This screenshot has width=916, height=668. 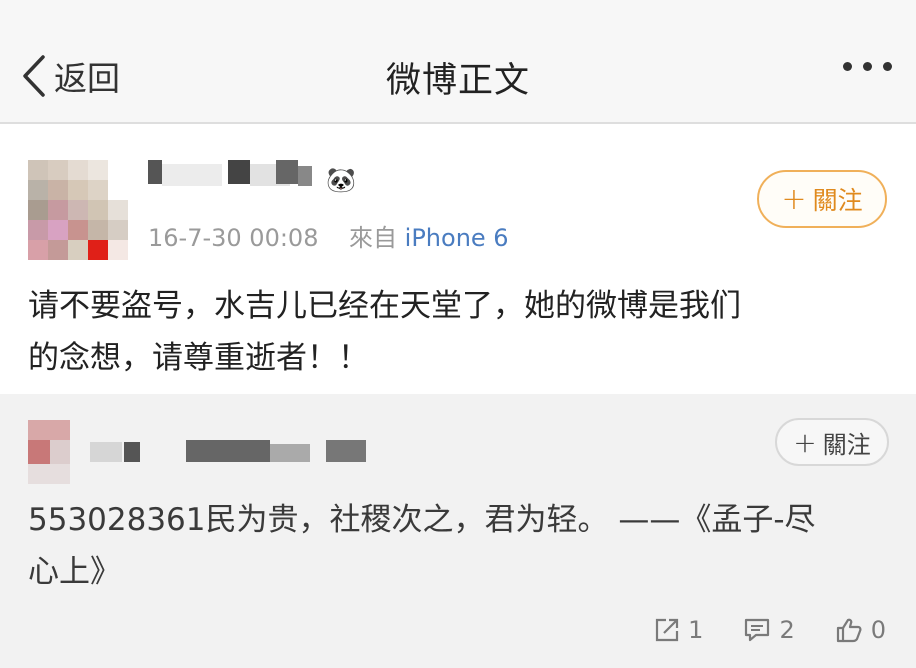 I want to click on repost-text-line: 553028361民为贵，社稷次之，君为轻。 ——《孟子-尽, so click(x=422, y=520).